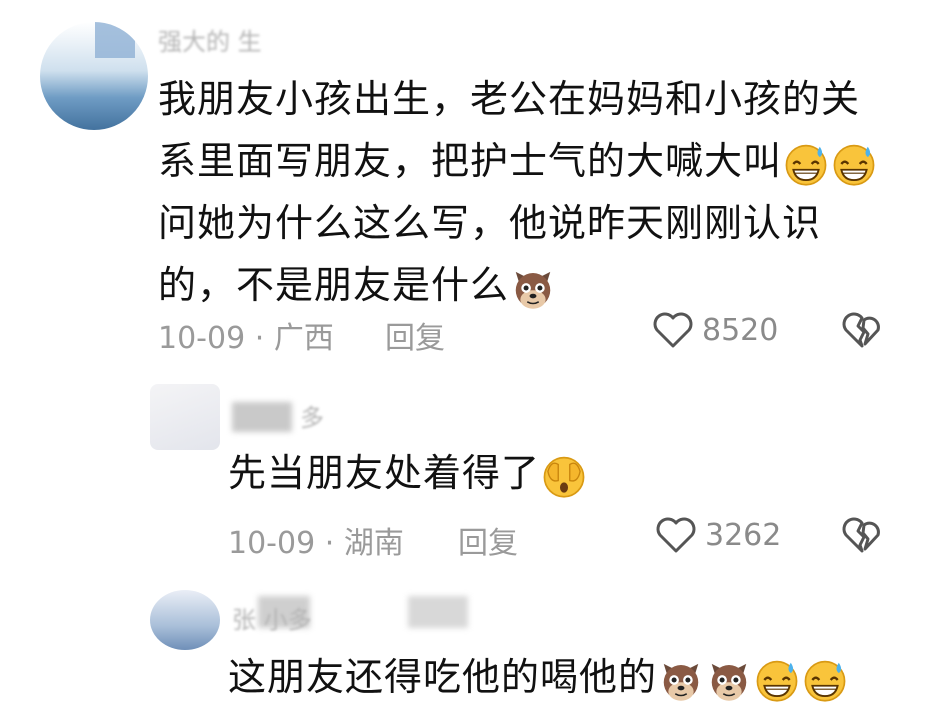 This screenshot has width=932, height=712. What do you see at coordinates (312, 415) in the screenshot?
I see `comment-author: 多` at bounding box center [312, 415].